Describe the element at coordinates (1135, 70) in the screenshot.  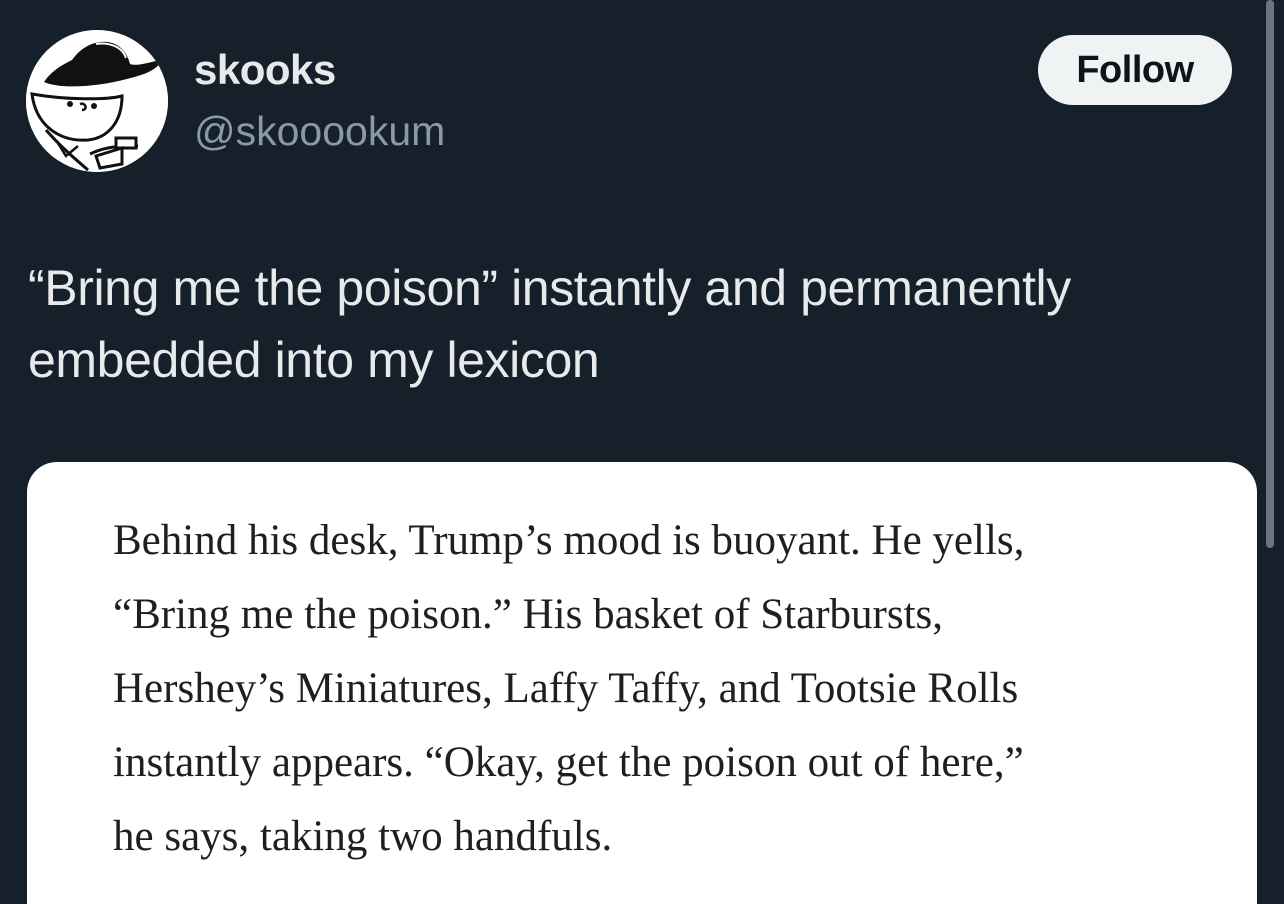
I see `follow-button: Follow` at that location.